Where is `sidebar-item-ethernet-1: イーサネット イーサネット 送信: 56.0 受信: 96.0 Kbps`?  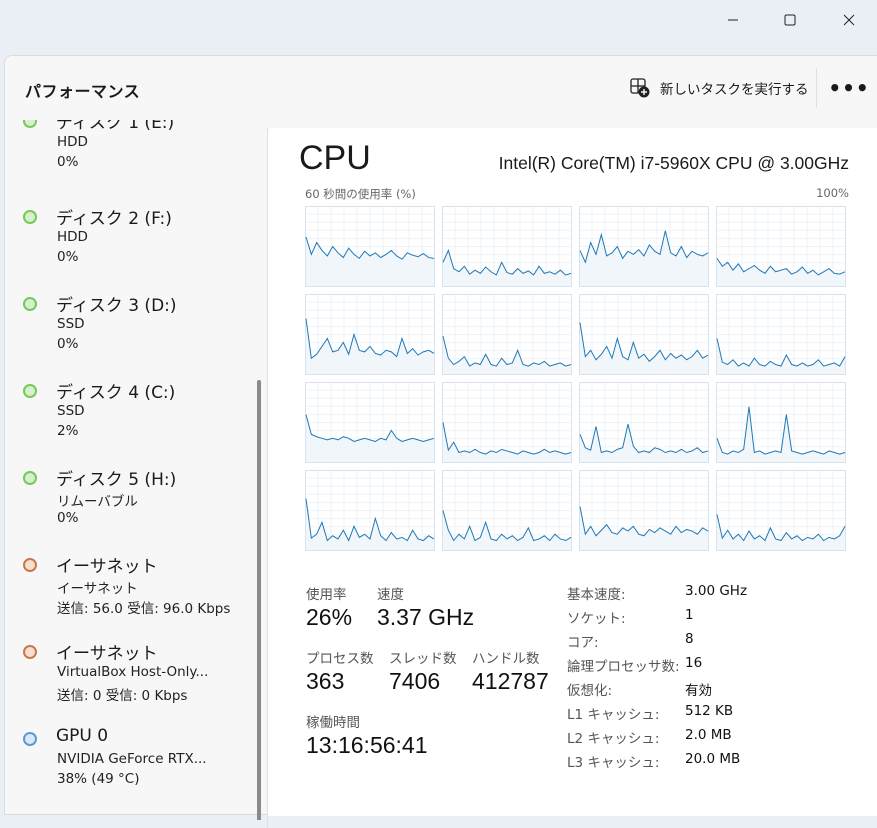 sidebar-item-ethernet-1: イーサネット イーサネット 送信: 56.0 受信: 96.0 Kbps is located at coordinates (127, 594).